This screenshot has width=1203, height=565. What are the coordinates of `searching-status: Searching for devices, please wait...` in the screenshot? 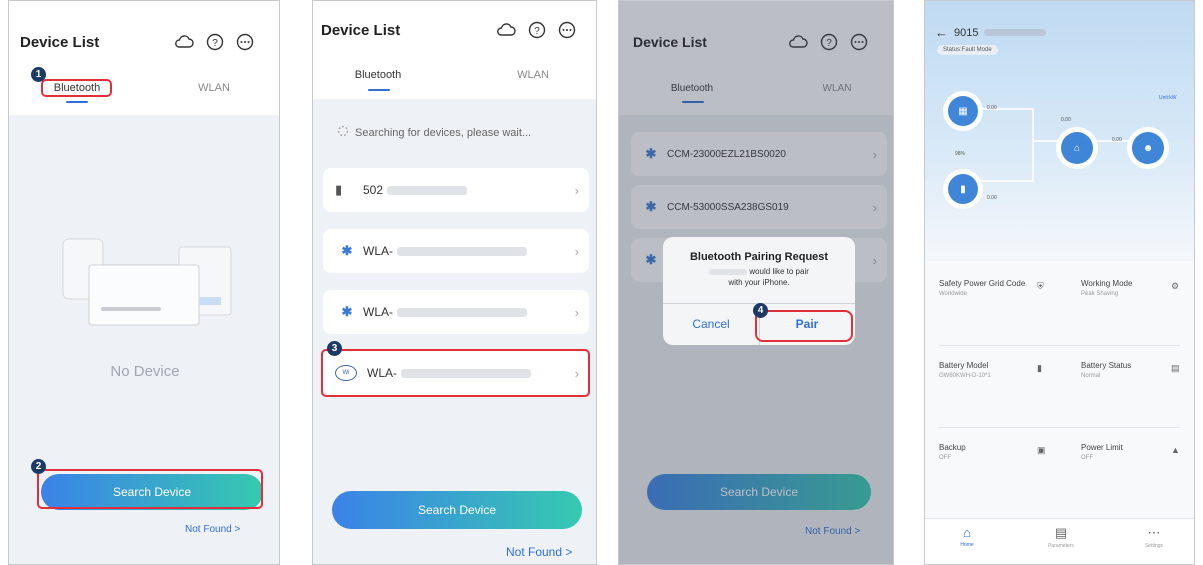 It's located at (434, 132).